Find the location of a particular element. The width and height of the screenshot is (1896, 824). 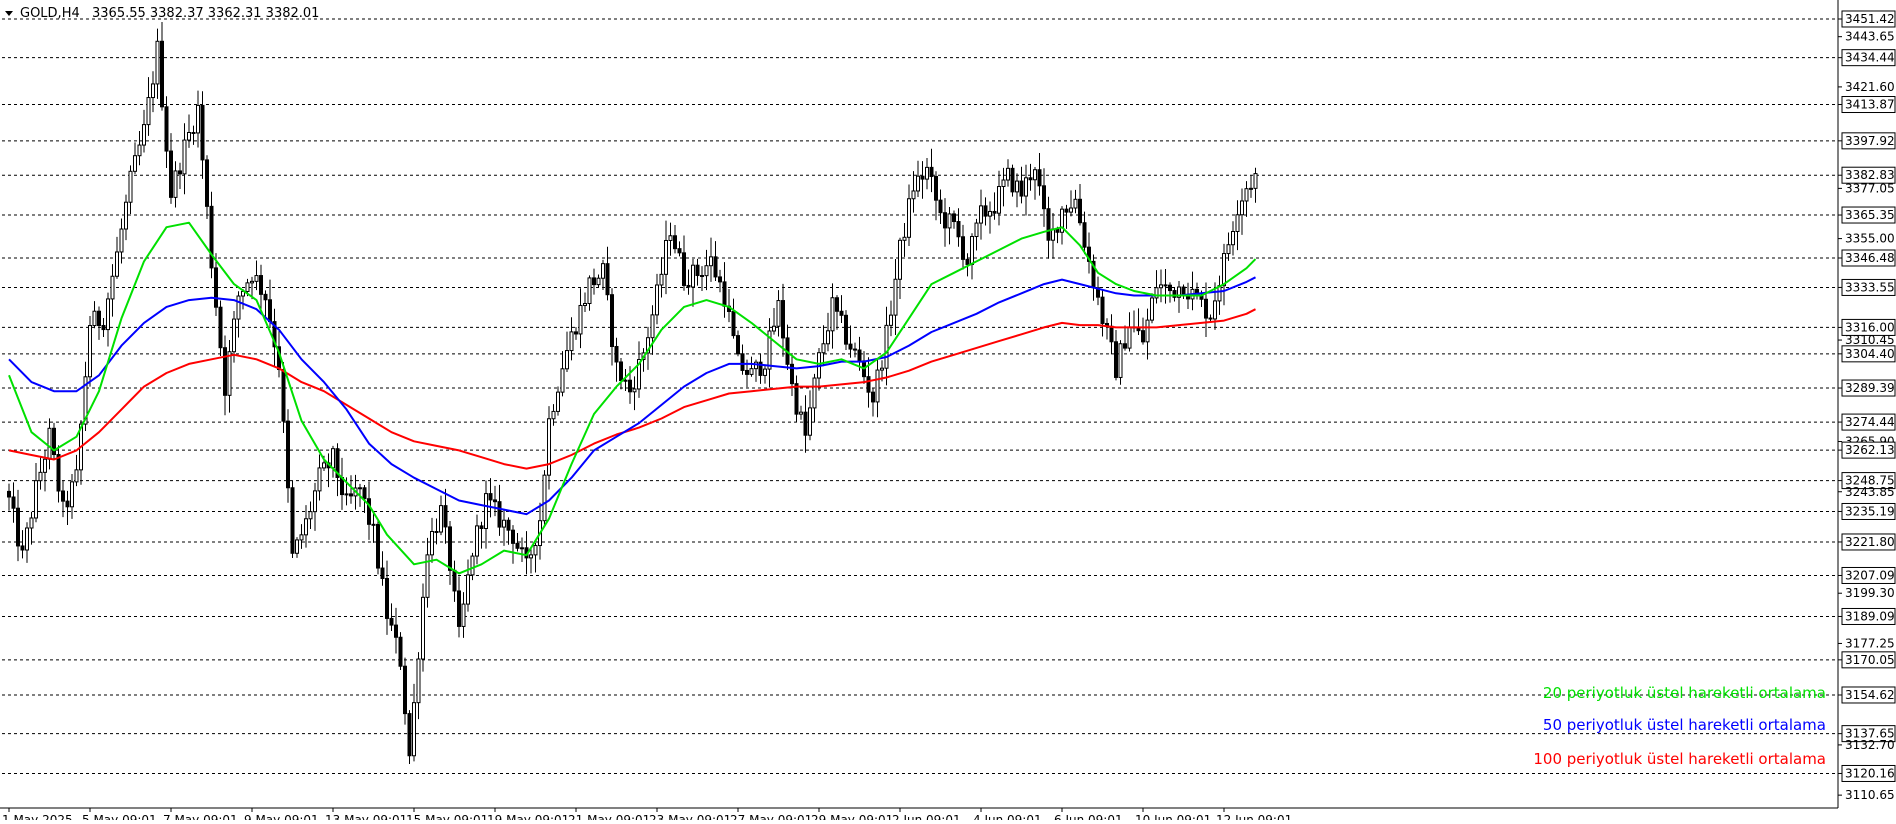

y-tick-label: 3289.39 is located at coordinates (1870, 388).